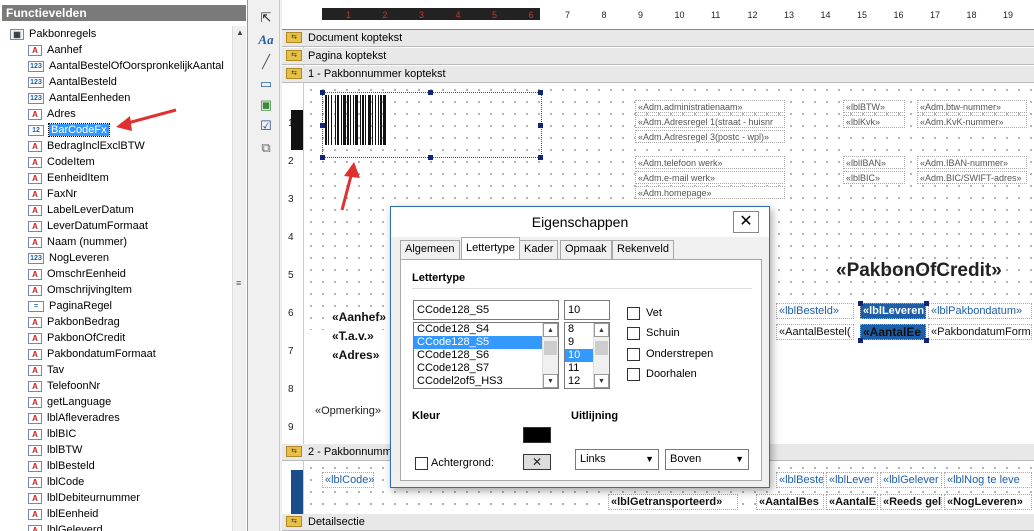 The height and width of the screenshot is (531, 1034). Describe the element at coordinates (710, 136) in the screenshot. I see `adm-address3-field: «Adm.Adresregel 3(postc - wpl)»` at that location.